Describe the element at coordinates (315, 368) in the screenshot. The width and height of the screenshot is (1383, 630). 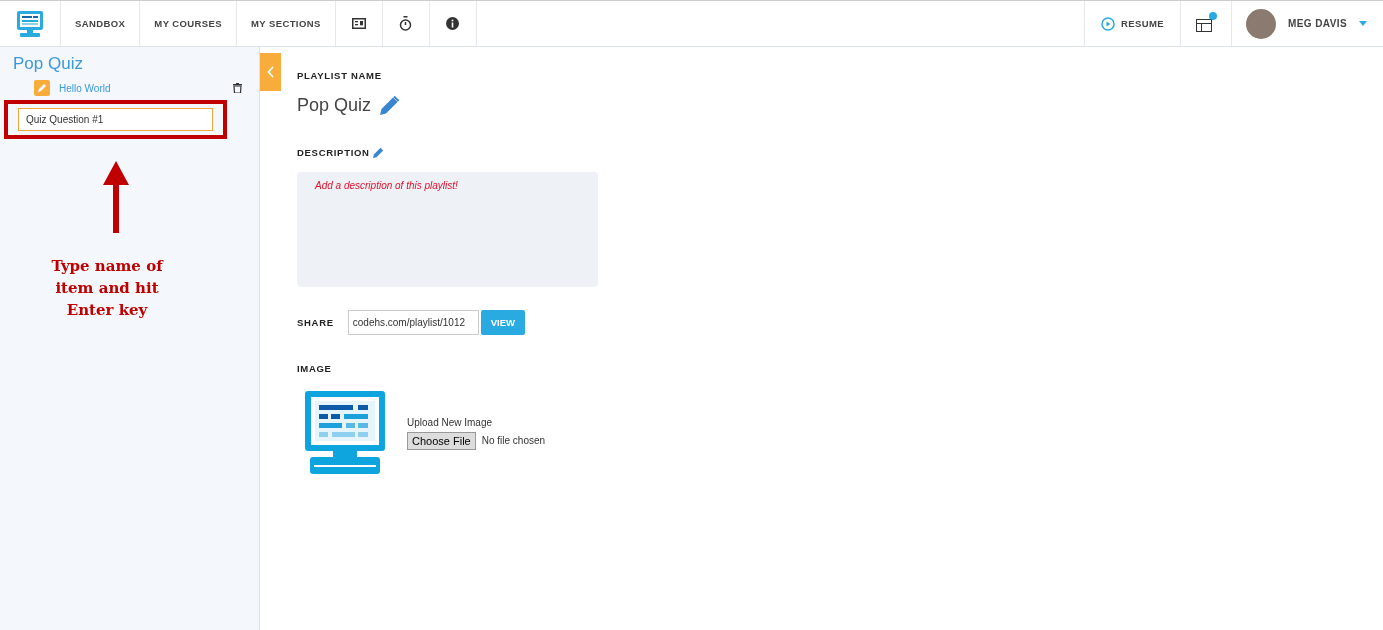
I see `section-label: IMAGE` at that location.